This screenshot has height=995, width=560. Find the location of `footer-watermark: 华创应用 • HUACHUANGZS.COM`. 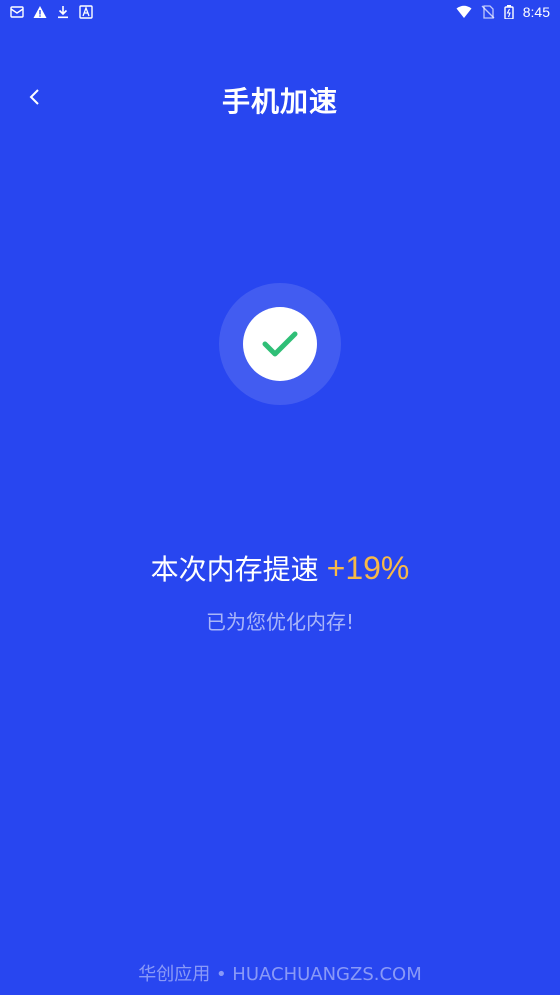

footer-watermark: 华创应用 • HUACHUANGZS.COM is located at coordinates (280, 974).